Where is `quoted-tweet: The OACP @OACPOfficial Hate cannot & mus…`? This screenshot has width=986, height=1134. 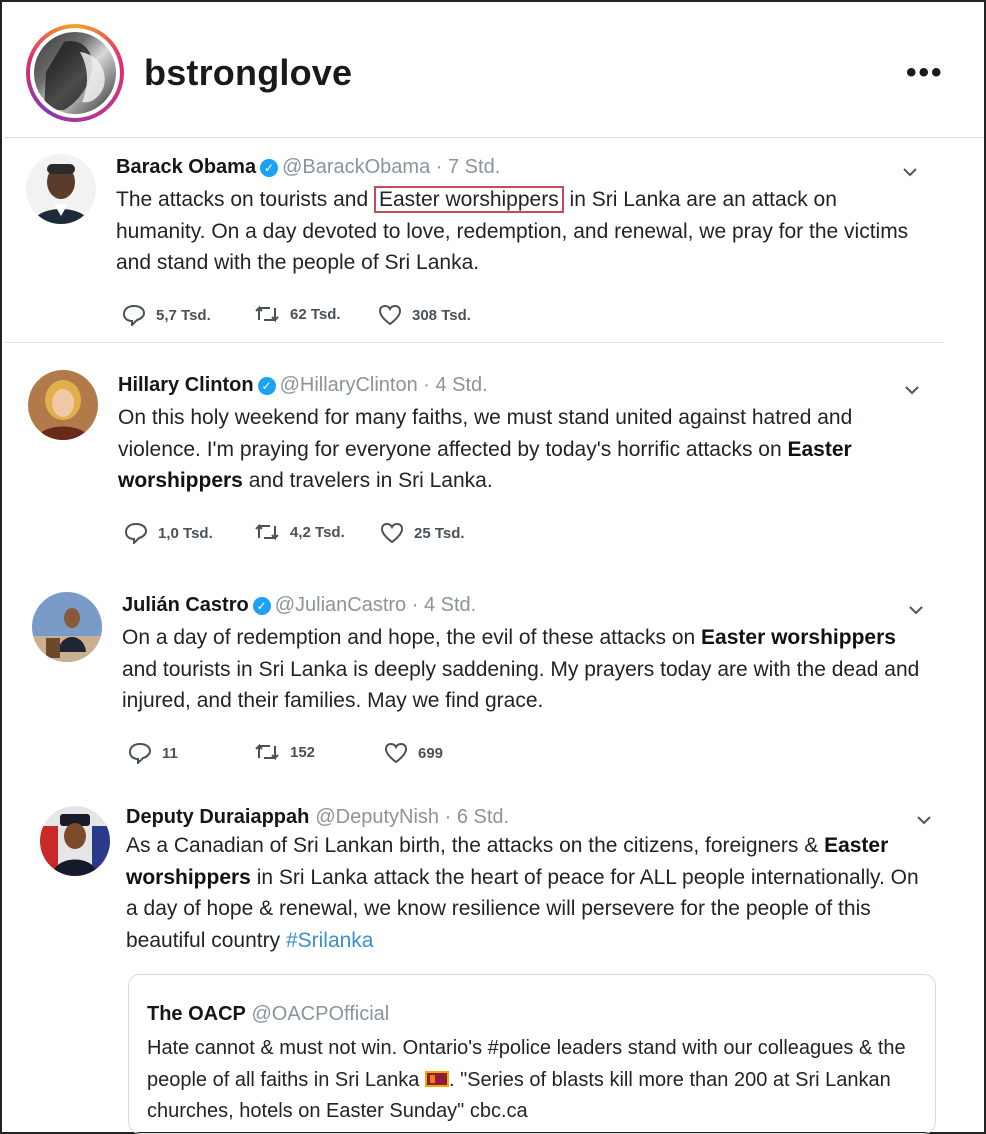 quoted-tweet: The OACP @OACPOfficial Hate cannot & mus… is located at coordinates (532, 1054).